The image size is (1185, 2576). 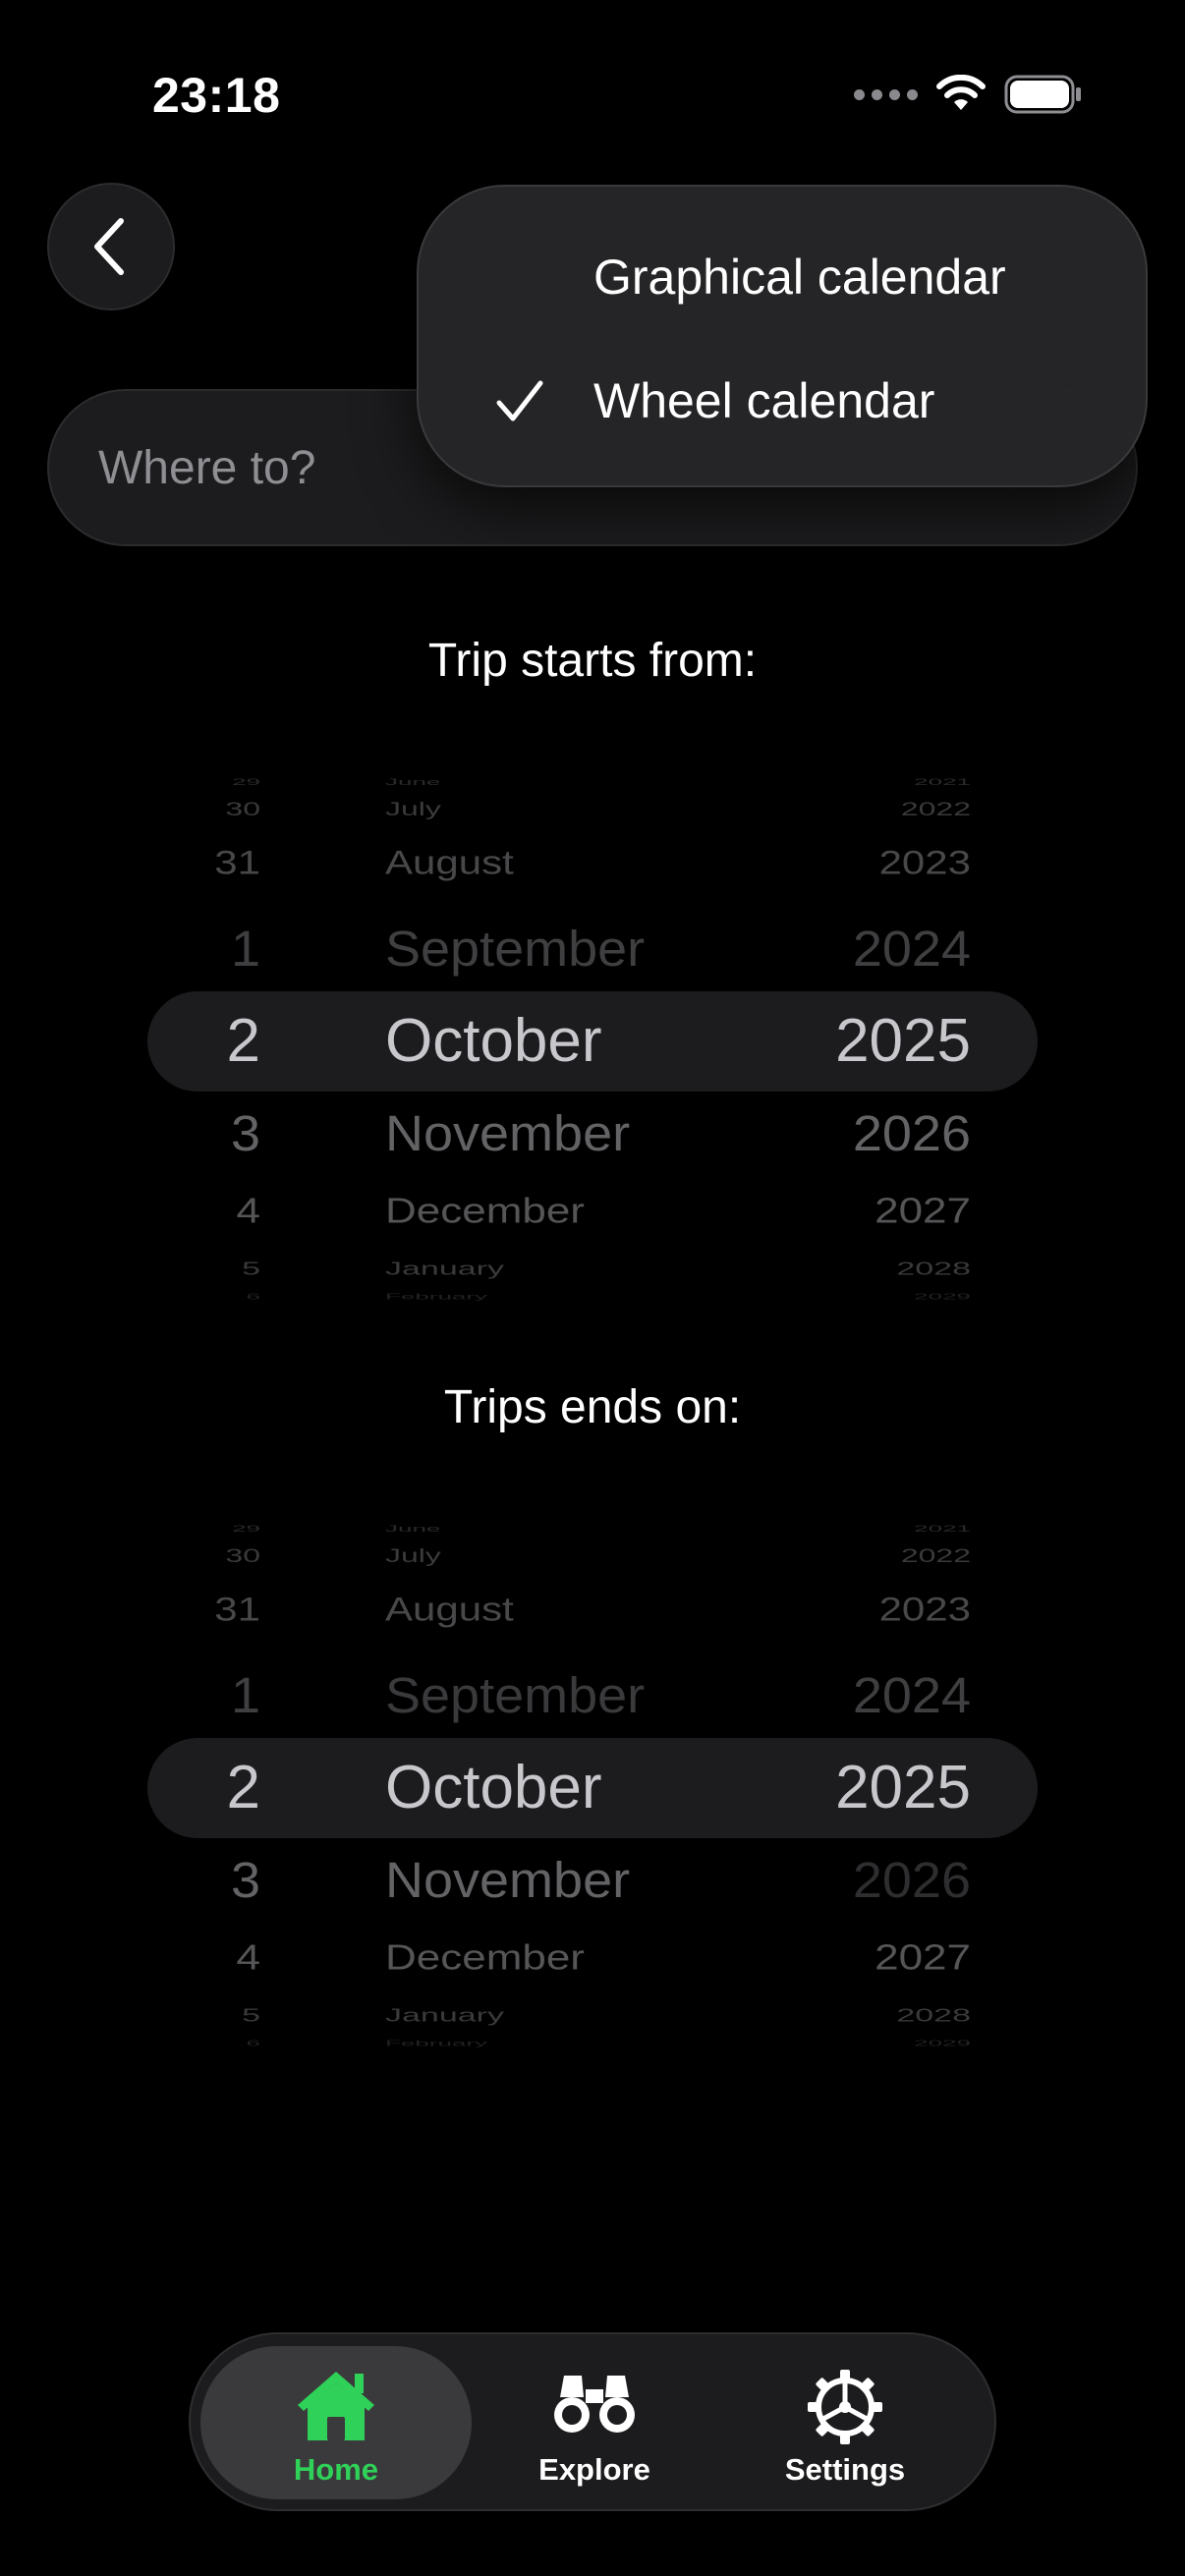 What do you see at coordinates (886, 94) in the screenshot?
I see `cellular-signal-icon` at bounding box center [886, 94].